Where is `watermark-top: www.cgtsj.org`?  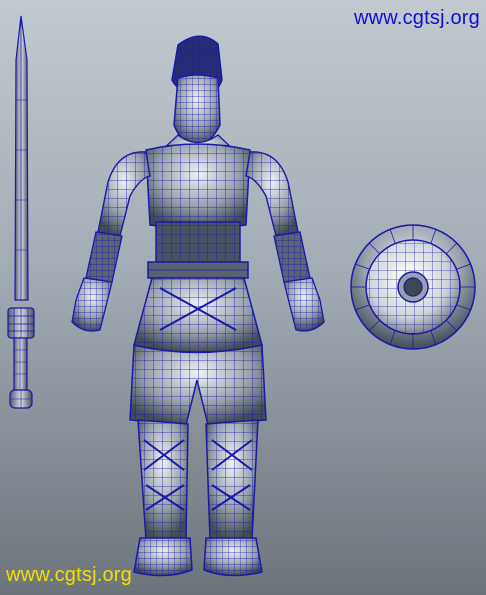 watermark-top: www.cgtsj.org is located at coordinates (417, 18).